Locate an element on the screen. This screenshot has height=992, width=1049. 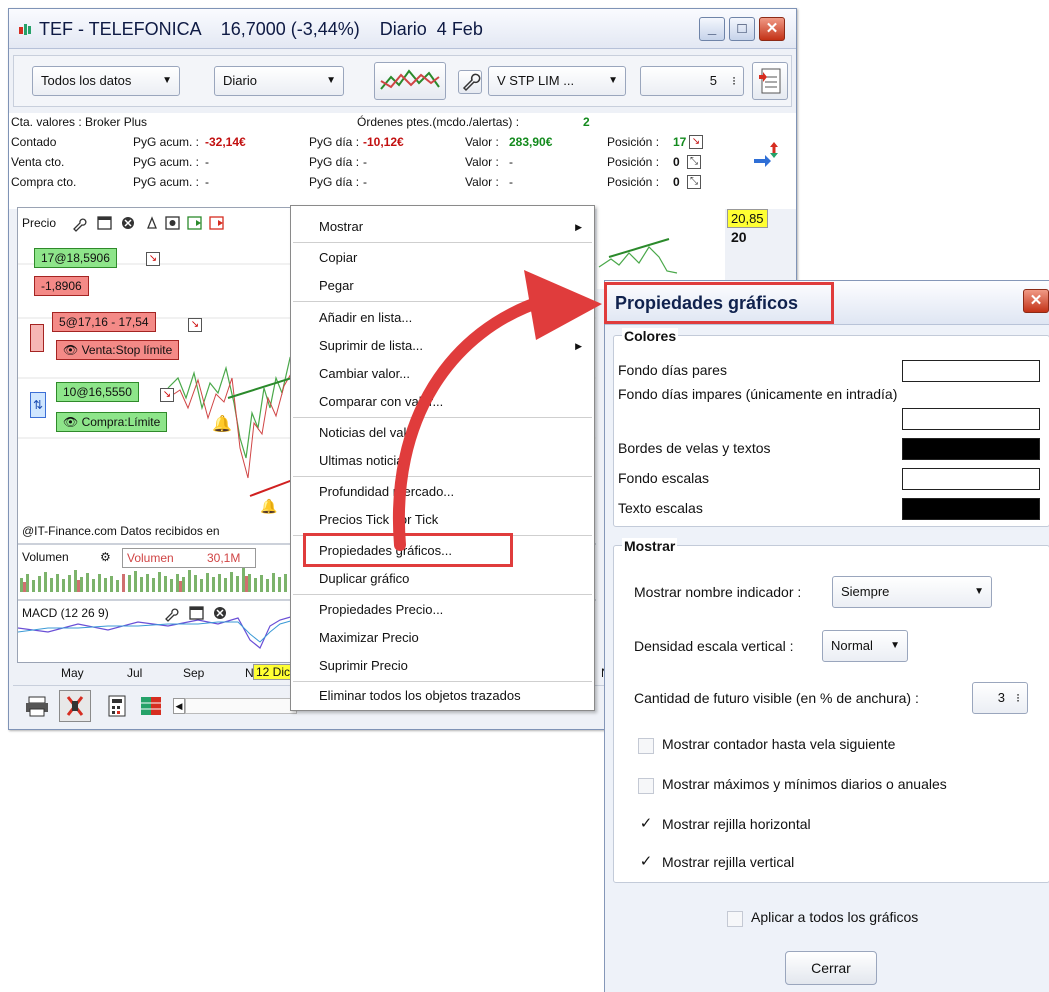
chart-credits: @IT-Finance.com Datos recibidos en is located at coordinates (121, 531).